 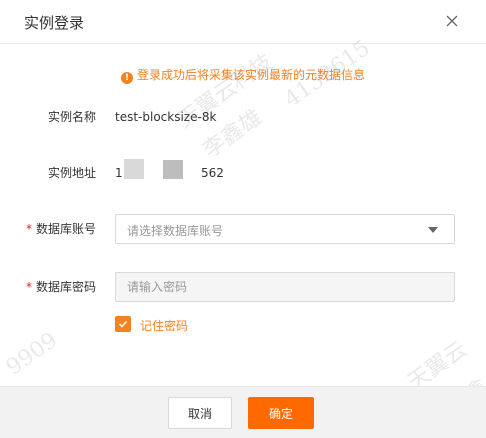 What do you see at coordinates (212, 173) in the screenshot?
I see `instance-address-suffix: 562` at bounding box center [212, 173].